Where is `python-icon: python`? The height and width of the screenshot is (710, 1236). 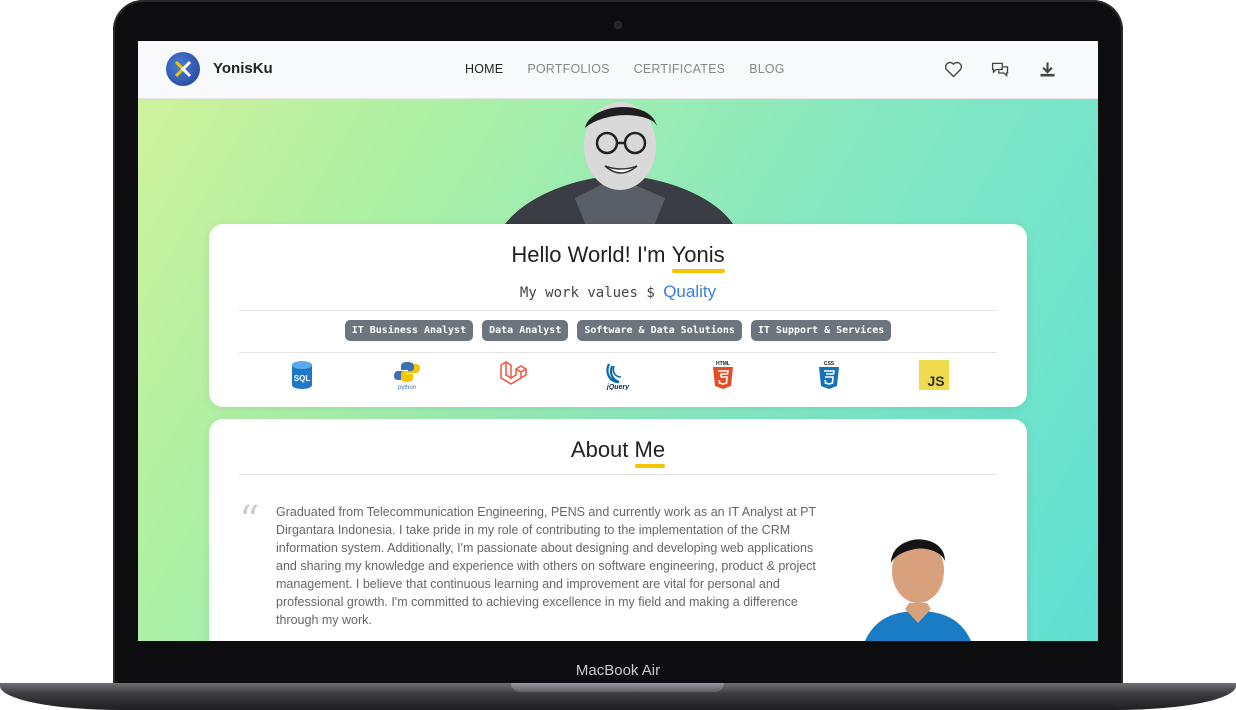 python-icon: python is located at coordinates (407, 375).